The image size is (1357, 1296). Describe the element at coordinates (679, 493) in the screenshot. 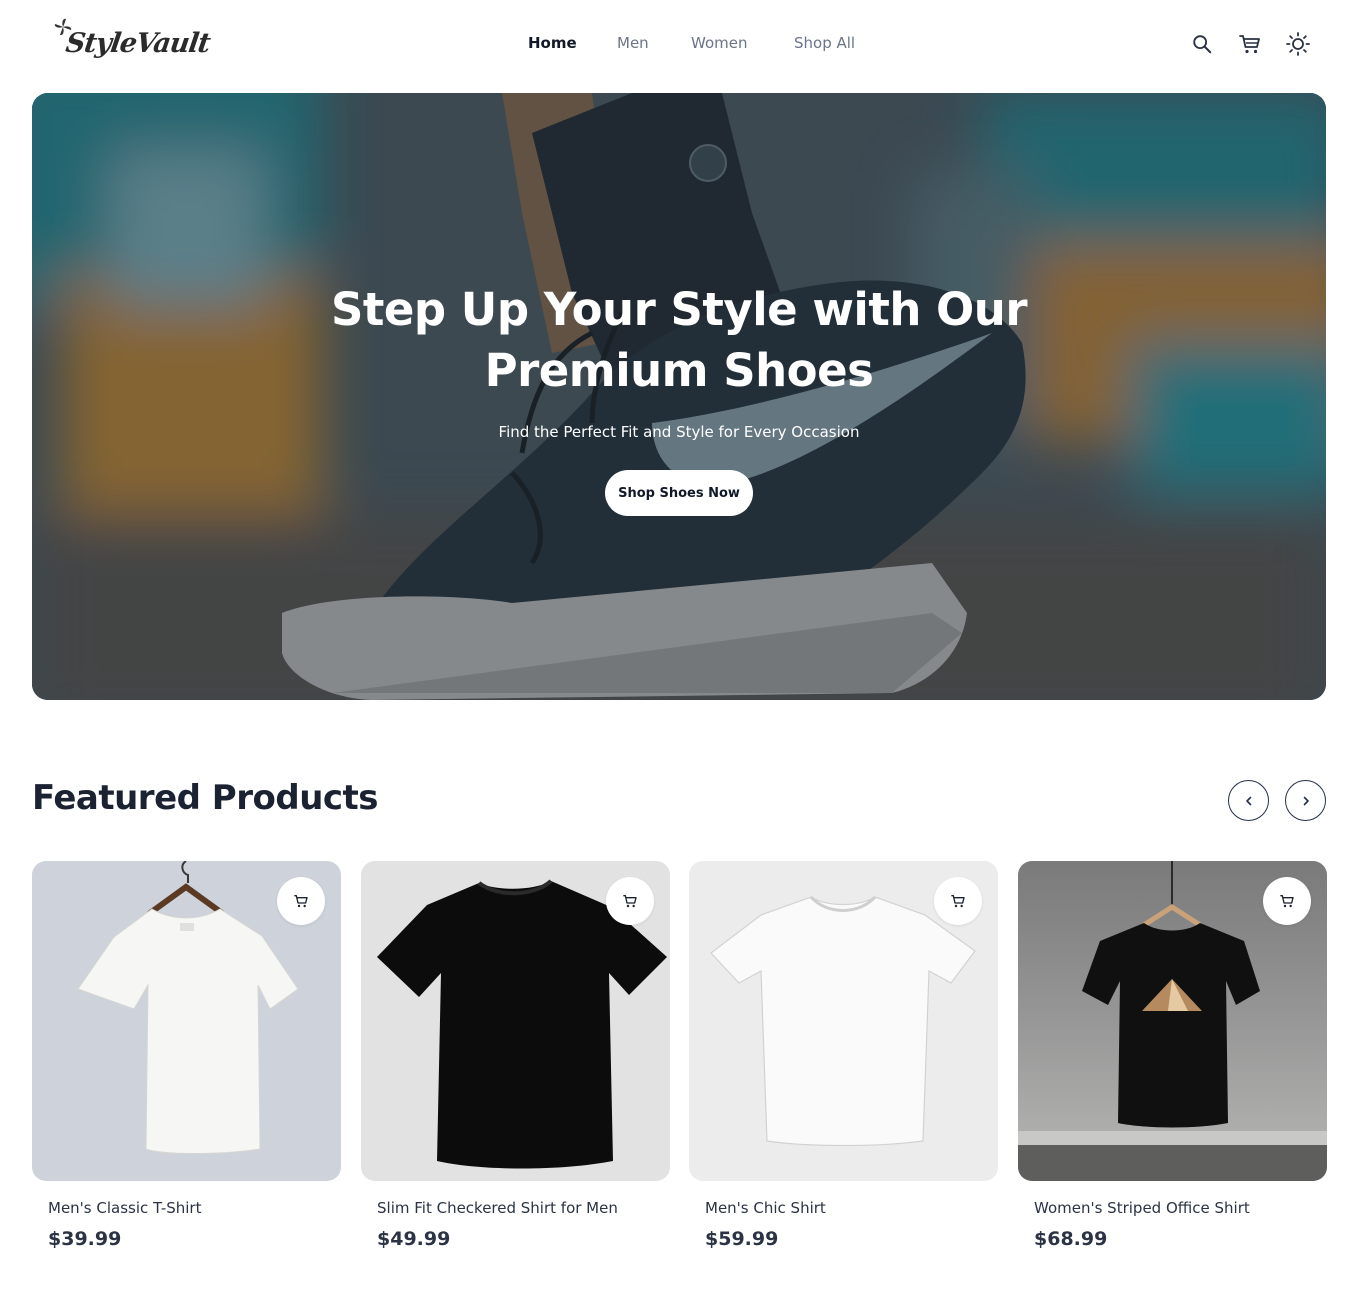

I see `shop-shoes-button: Shop Shoes Now` at that location.